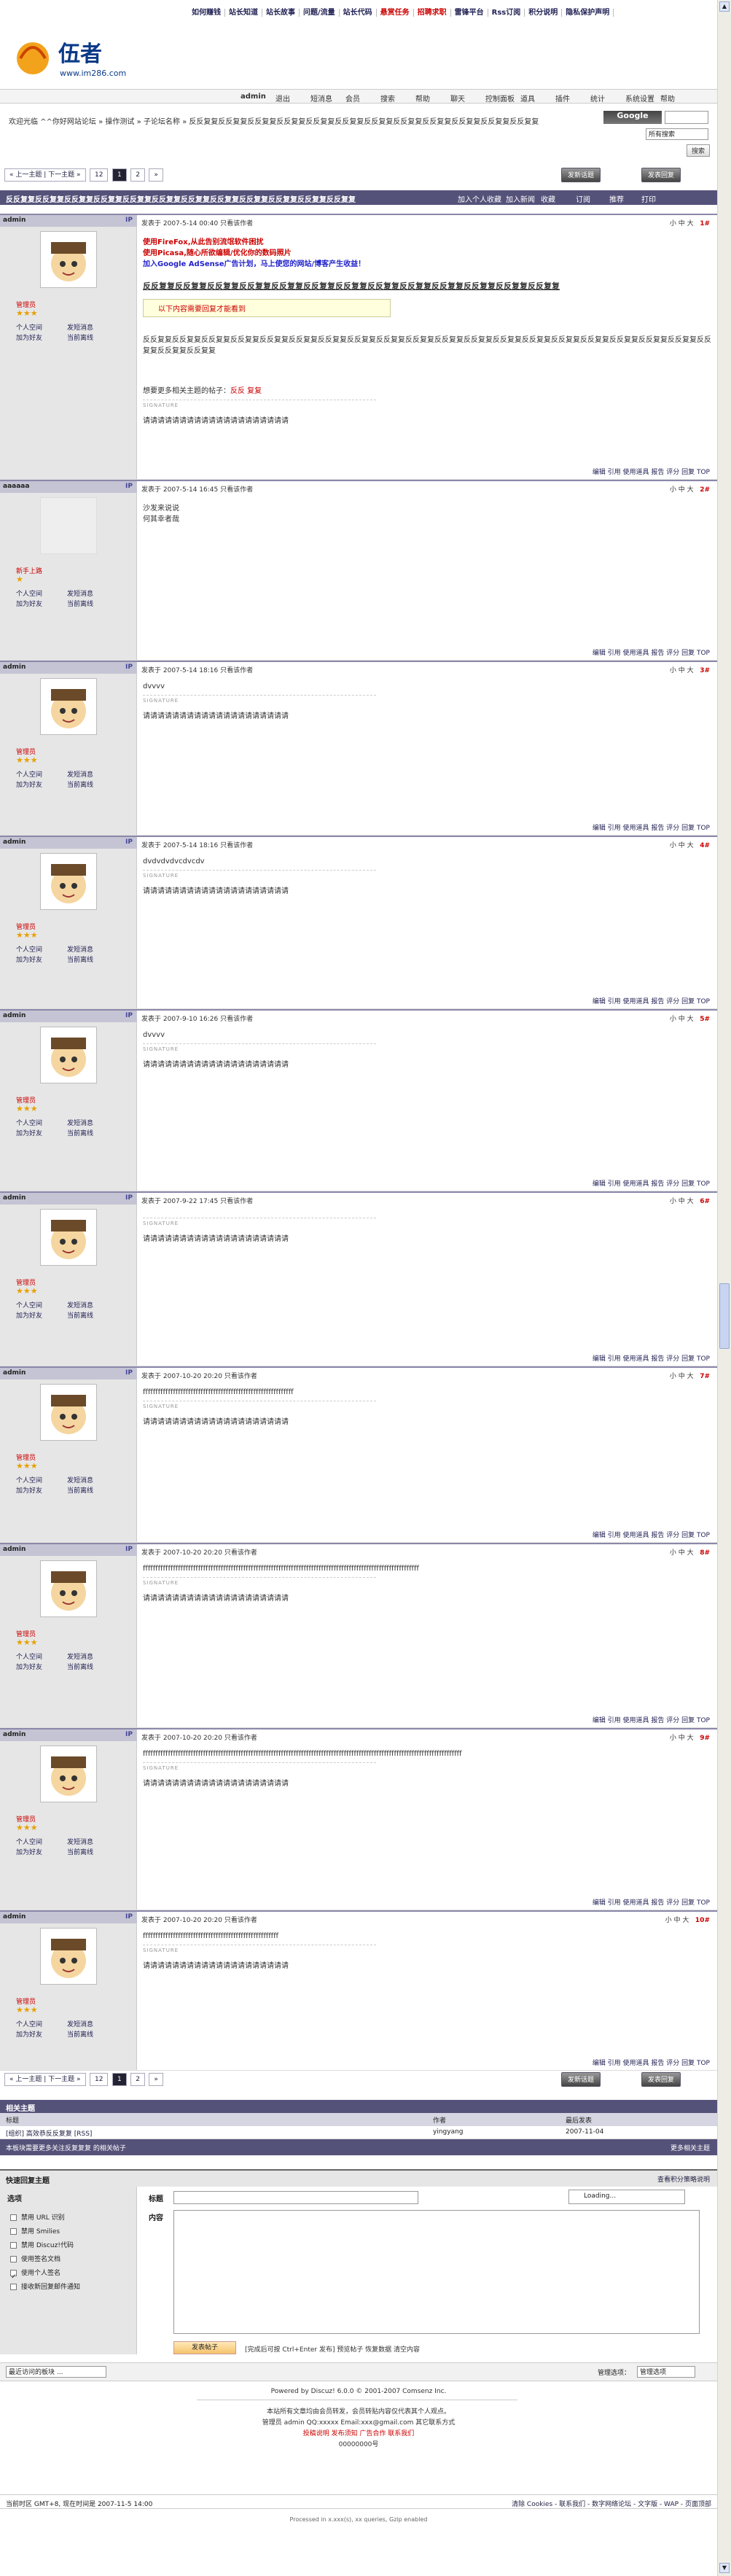  I want to click on admin-options-select: 管理选项, so click(666, 2372).